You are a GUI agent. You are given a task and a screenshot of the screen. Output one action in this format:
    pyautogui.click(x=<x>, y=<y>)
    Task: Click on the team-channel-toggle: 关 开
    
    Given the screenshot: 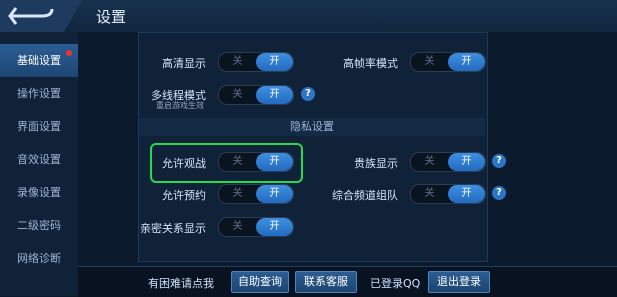 What is the action you would take?
    pyautogui.click(x=448, y=194)
    